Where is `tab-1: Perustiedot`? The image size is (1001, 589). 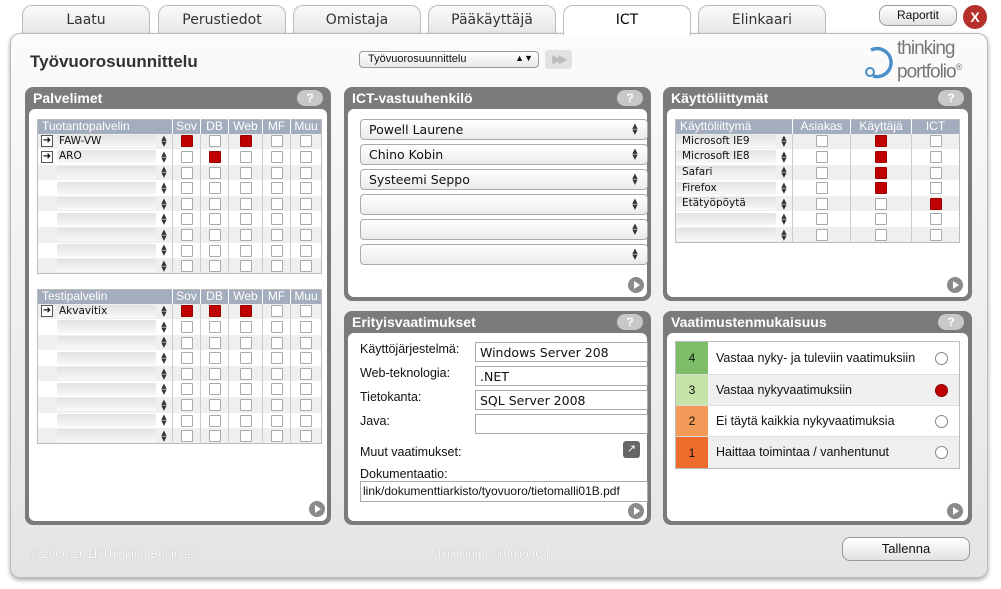 tab-1: Perustiedot is located at coordinates (222, 20).